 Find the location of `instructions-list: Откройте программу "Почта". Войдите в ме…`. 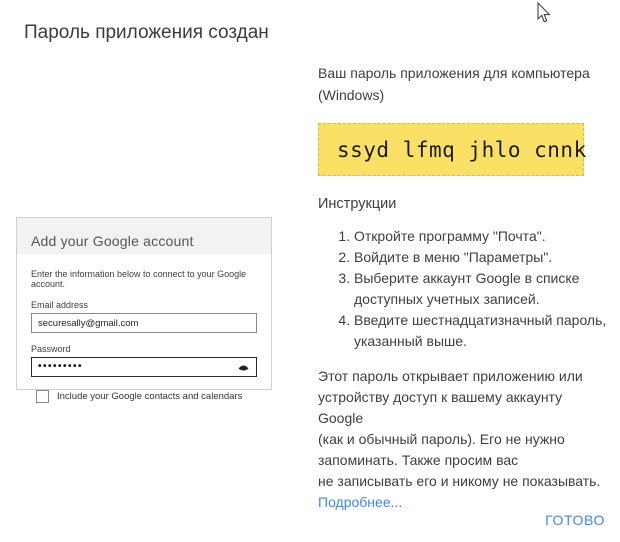

instructions-list: Откройте программу "Почта". Войдите в ме… is located at coordinates (464, 289).